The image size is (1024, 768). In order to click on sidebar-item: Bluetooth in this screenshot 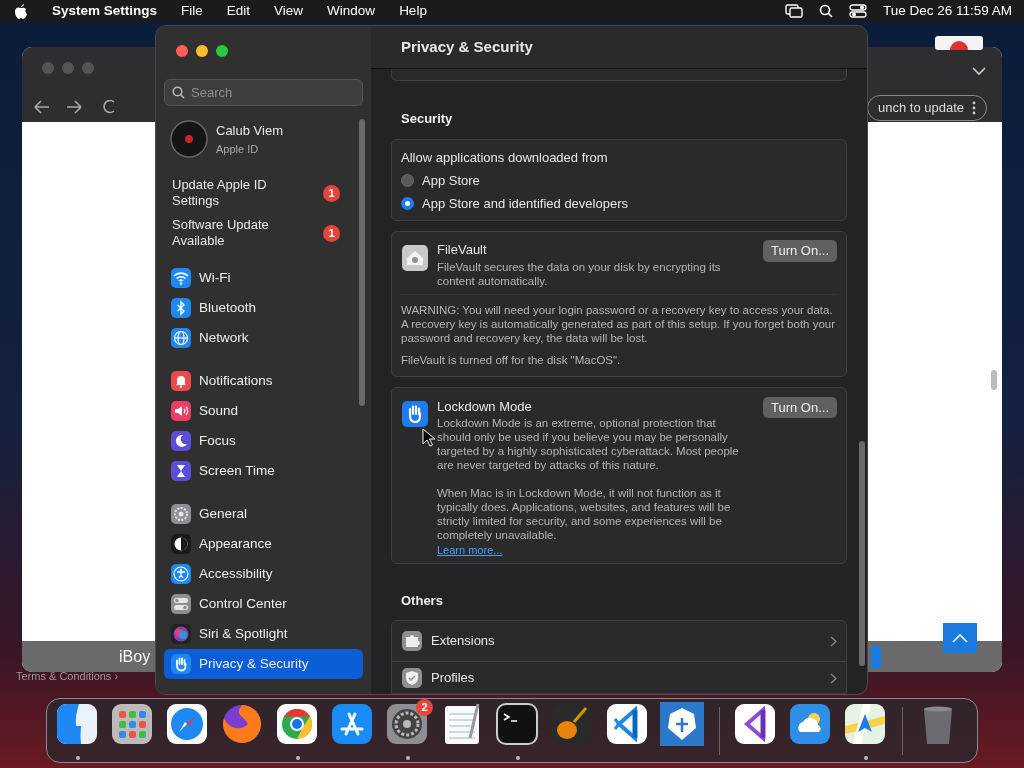, I will do `click(263, 308)`.